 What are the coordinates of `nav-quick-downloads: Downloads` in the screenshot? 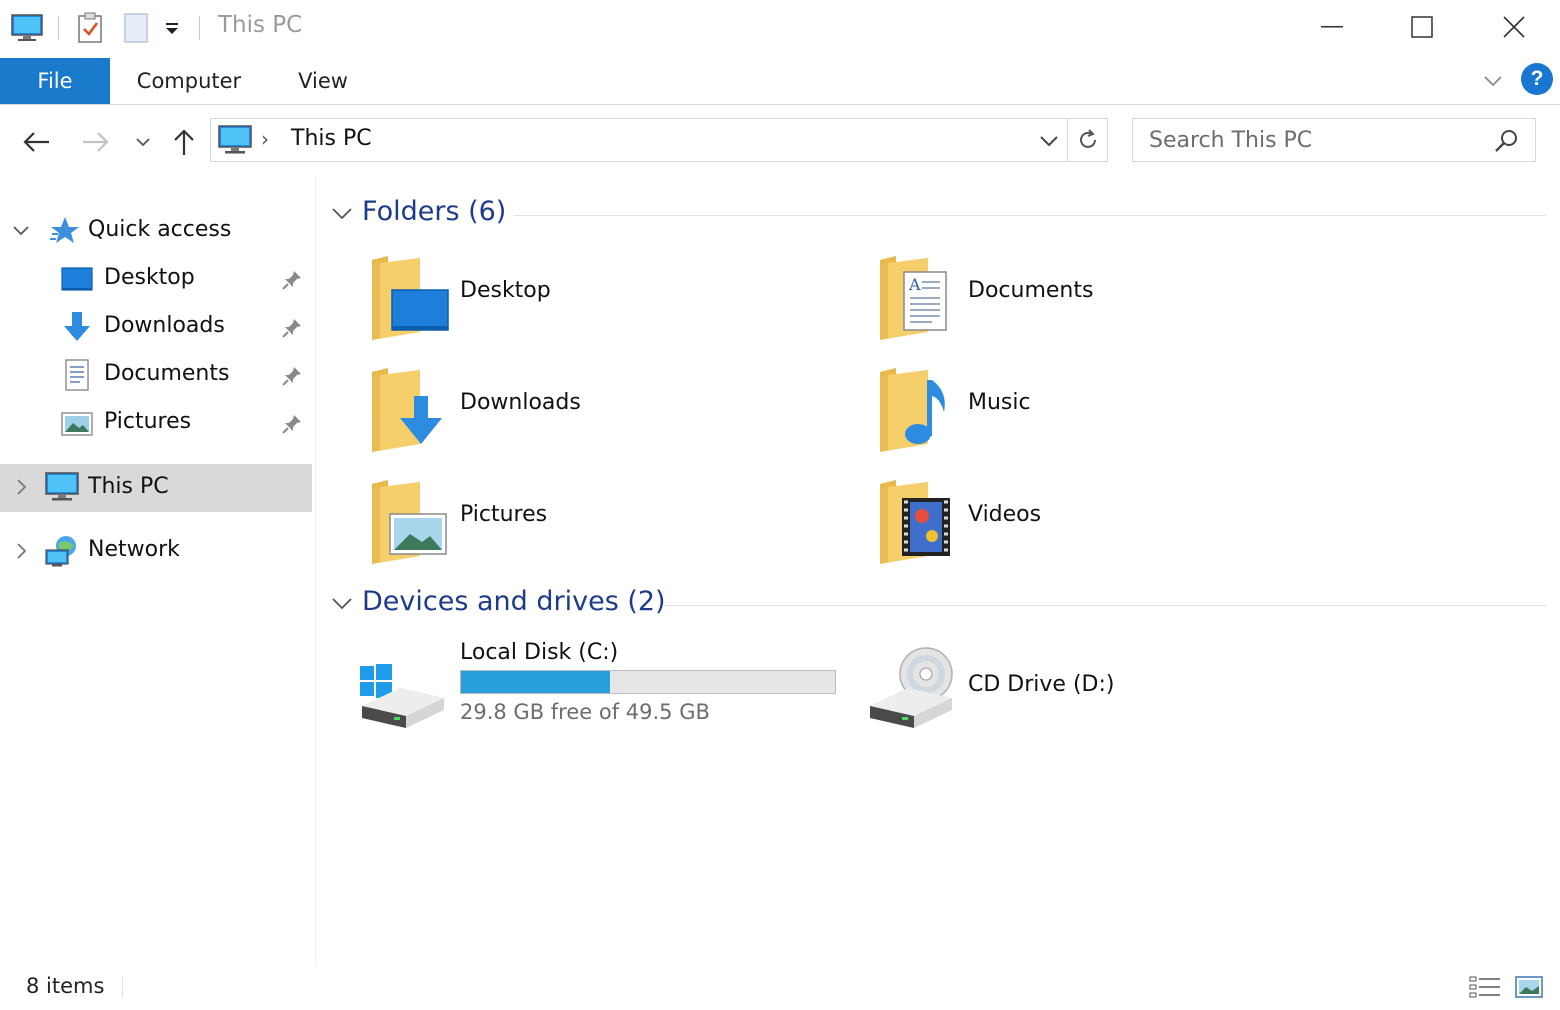 It's located at (156, 327).